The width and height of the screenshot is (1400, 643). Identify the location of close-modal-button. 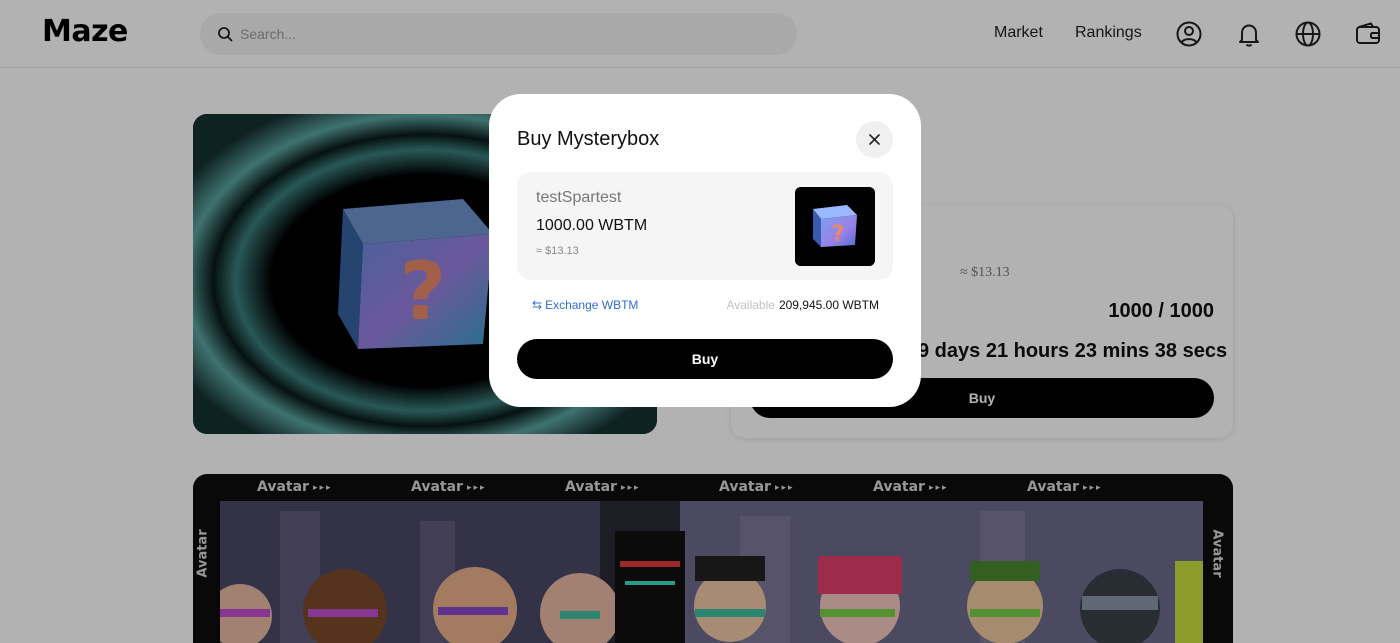
(874, 139).